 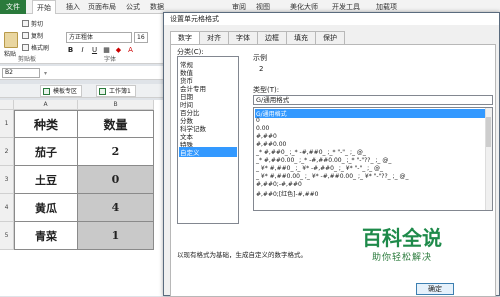 I want to click on underline-icon: U, so click(x=94, y=50).